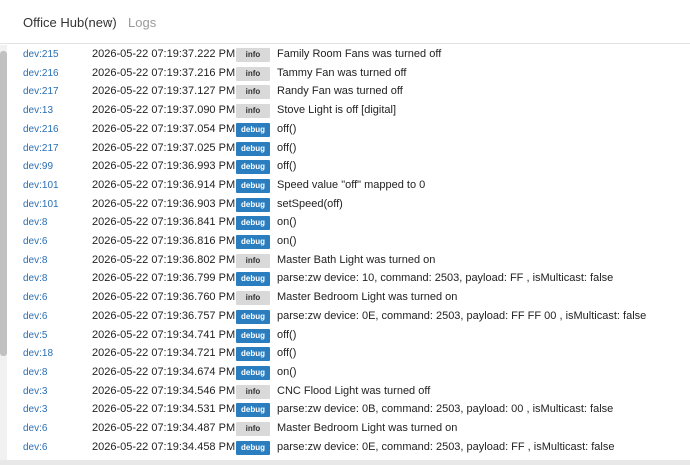  What do you see at coordinates (164, 353) in the screenshot?
I see `log-timestamp: 2026-05-22 07:19:34.721 PM` at bounding box center [164, 353].